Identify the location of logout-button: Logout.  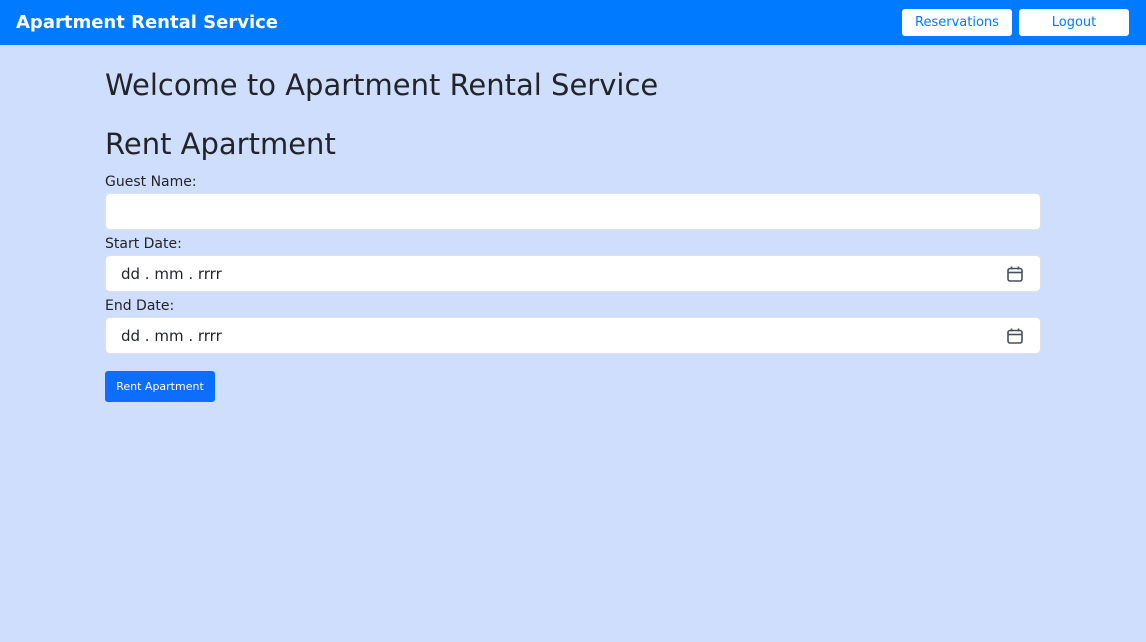
(1074, 22).